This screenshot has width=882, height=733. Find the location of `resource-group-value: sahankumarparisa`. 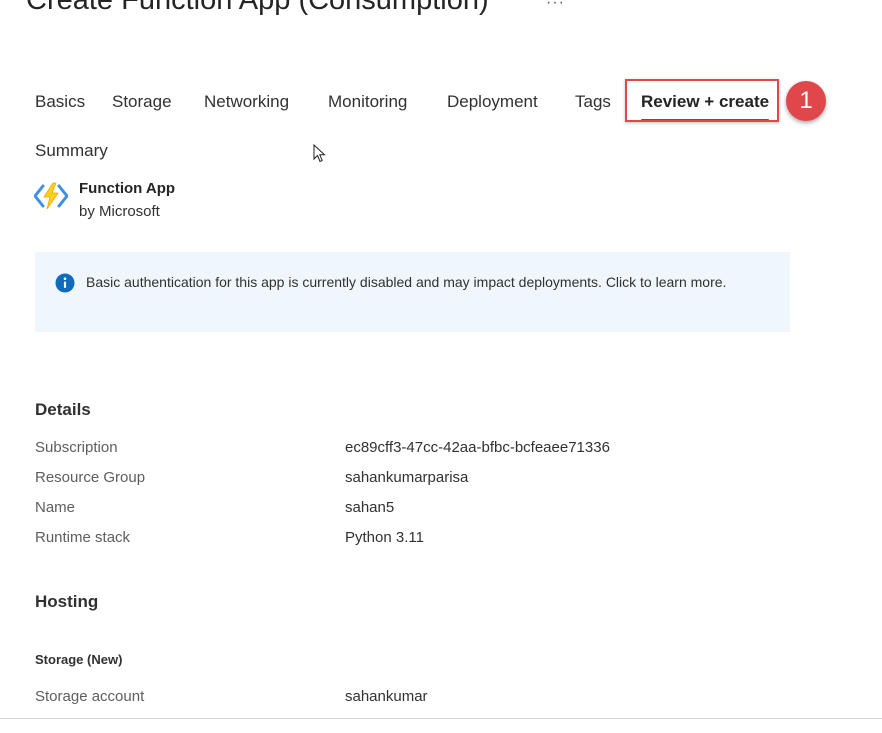

resource-group-value: sahankumarparisa is located at coordinates (407, 477).